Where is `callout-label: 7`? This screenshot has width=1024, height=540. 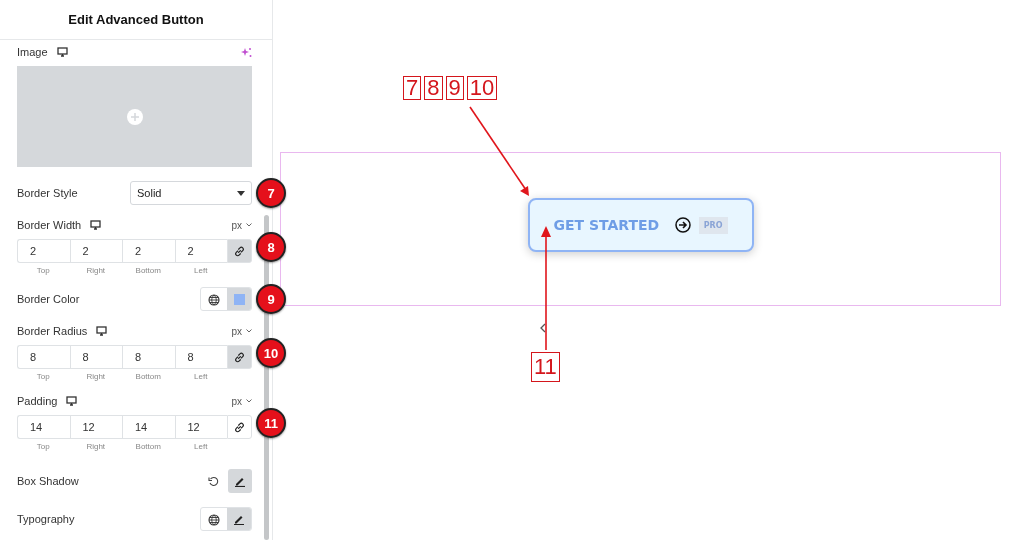
callout-label: 7 is located at coordinates (412, 88).